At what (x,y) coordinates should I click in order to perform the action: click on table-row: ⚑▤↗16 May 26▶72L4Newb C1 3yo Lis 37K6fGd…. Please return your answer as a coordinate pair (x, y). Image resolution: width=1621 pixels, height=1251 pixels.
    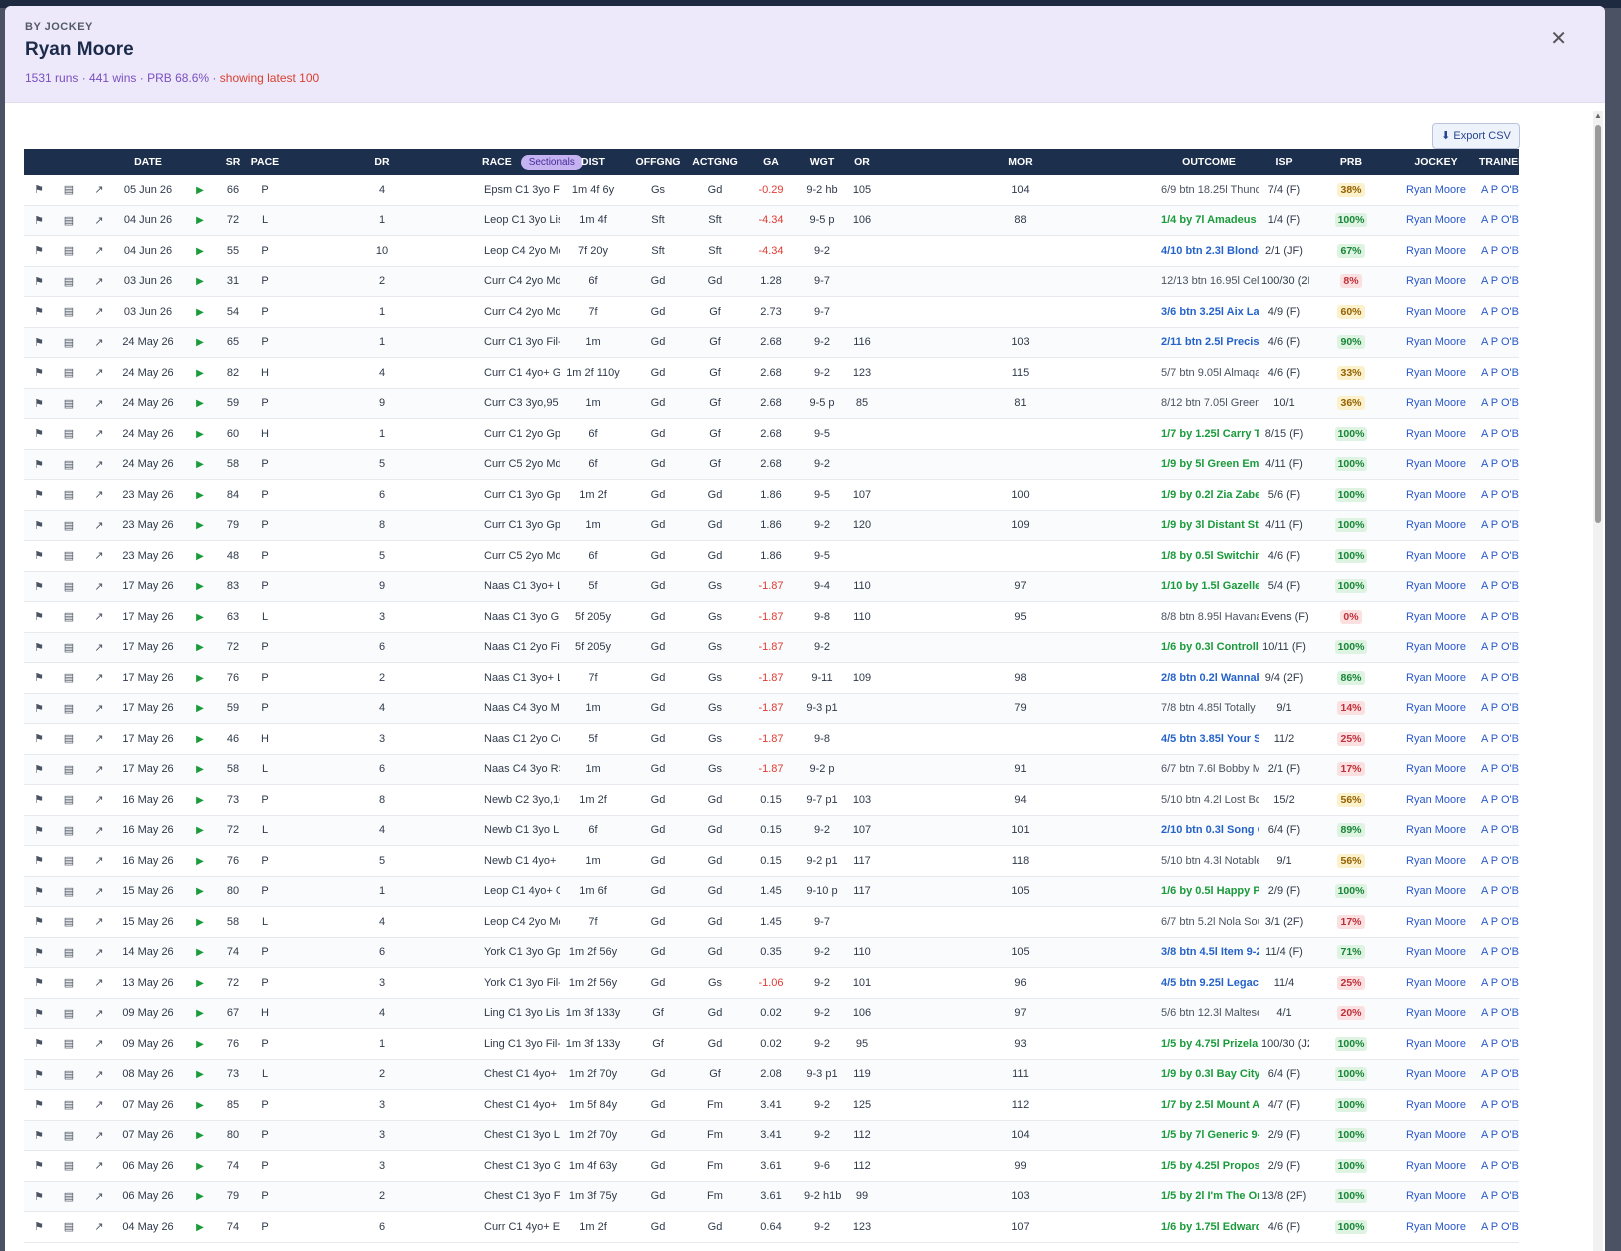
    Looking at the image, I should click on (771, 830).